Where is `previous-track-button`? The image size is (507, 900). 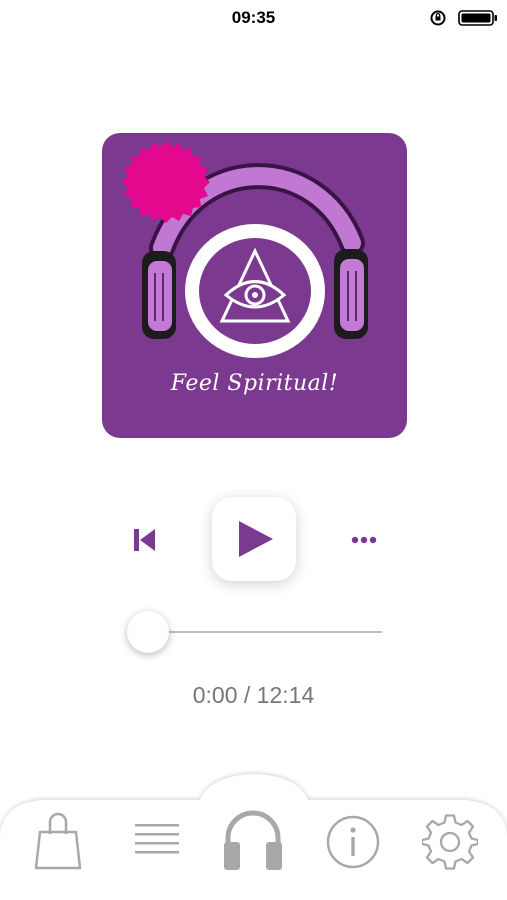
previous-track-button is located at coordinates (145, 540).